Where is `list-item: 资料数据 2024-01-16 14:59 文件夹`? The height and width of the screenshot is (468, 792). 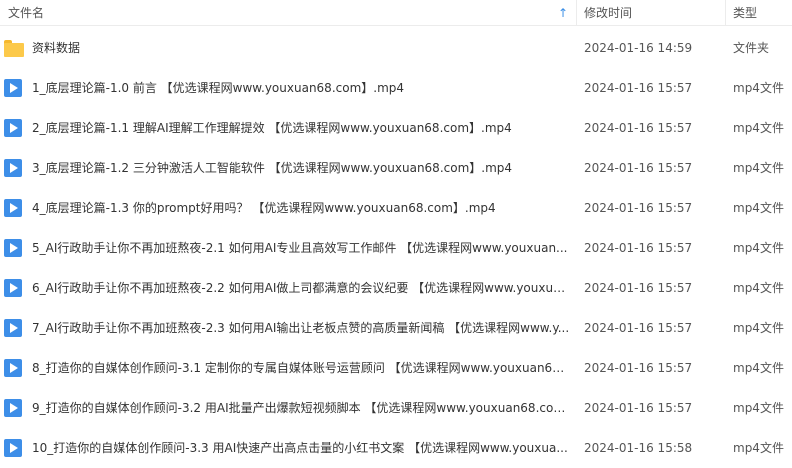 list-item: 资料数据 2024-01-16 14:59 文件夹 is located at coordinates (396, 48).